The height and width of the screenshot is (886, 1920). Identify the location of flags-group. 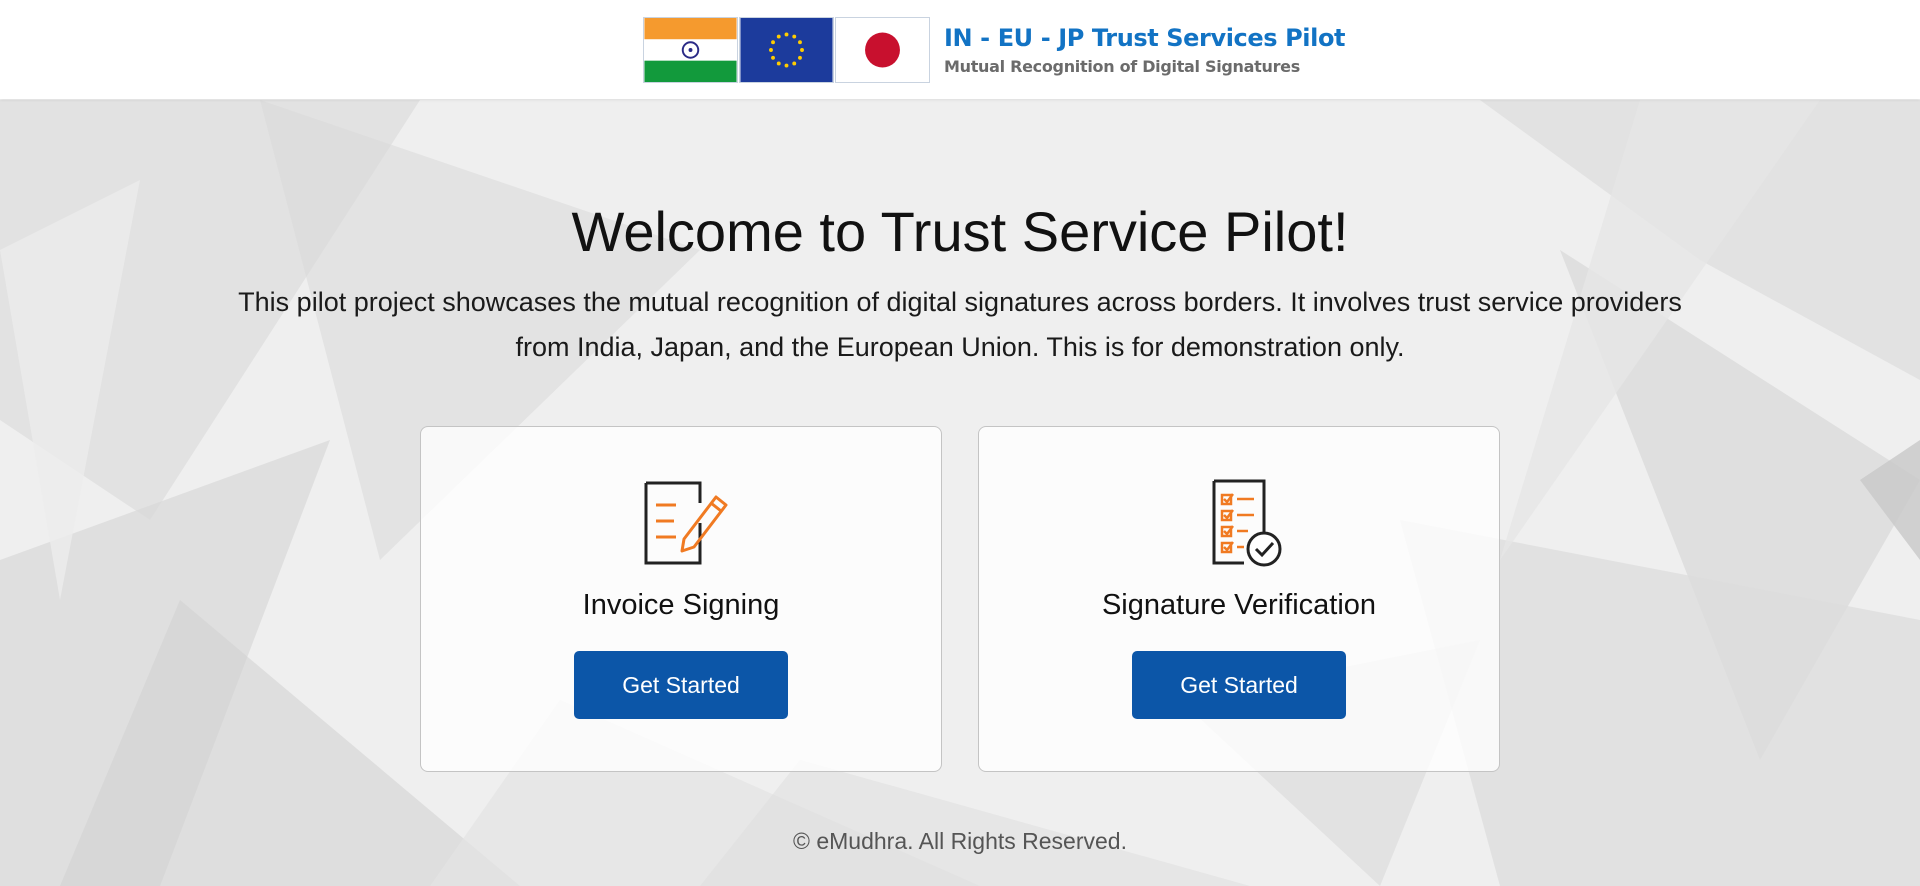
(787, 50).